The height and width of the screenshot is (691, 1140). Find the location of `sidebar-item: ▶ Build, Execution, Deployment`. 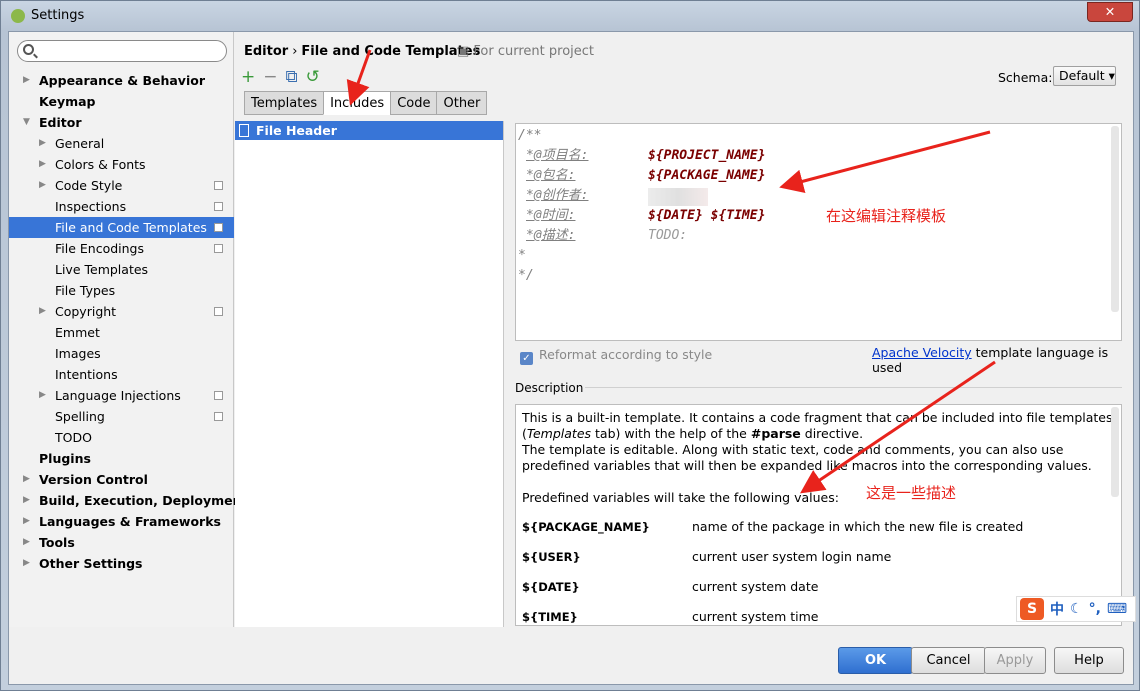

sidebar-item: ▶ Build, Execution, Deployment is located at coordinates (128, 500).